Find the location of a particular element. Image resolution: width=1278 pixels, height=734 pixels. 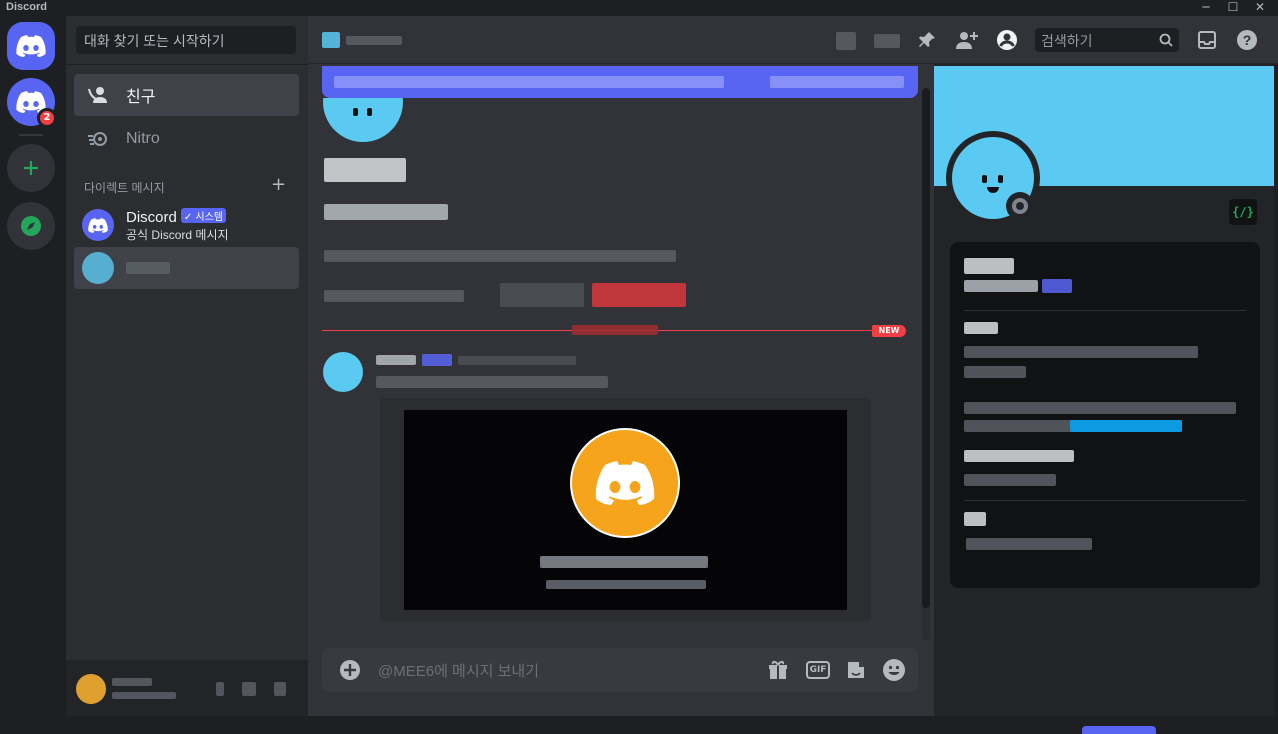

window-title: Discord is located at coordinates (26, 7).